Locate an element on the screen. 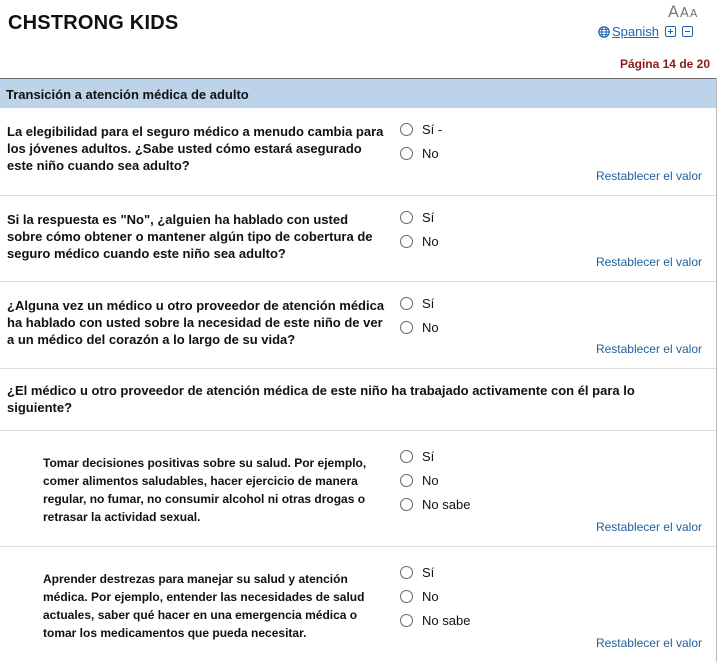 The width and height of the screenshot is (718, 662). globe-icon is located at coordinates (604, 31).